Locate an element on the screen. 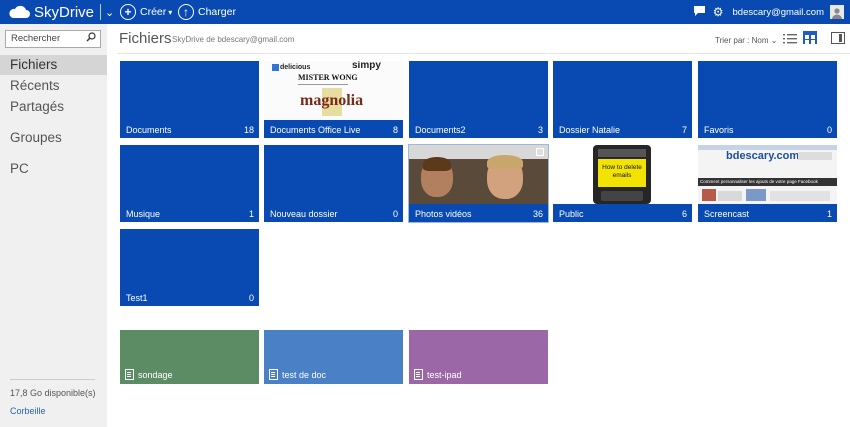  sidebar-item-groupes: Groupes is located at coordinates (53, 138).